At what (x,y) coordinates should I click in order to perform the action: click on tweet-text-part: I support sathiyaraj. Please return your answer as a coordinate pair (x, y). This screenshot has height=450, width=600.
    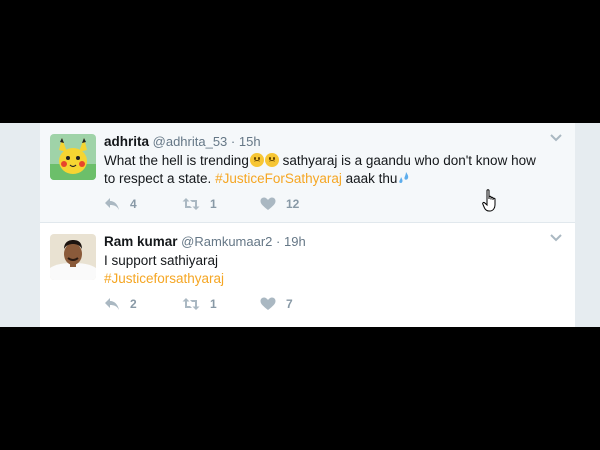
    Looking at the image, I should click on (161, 260).